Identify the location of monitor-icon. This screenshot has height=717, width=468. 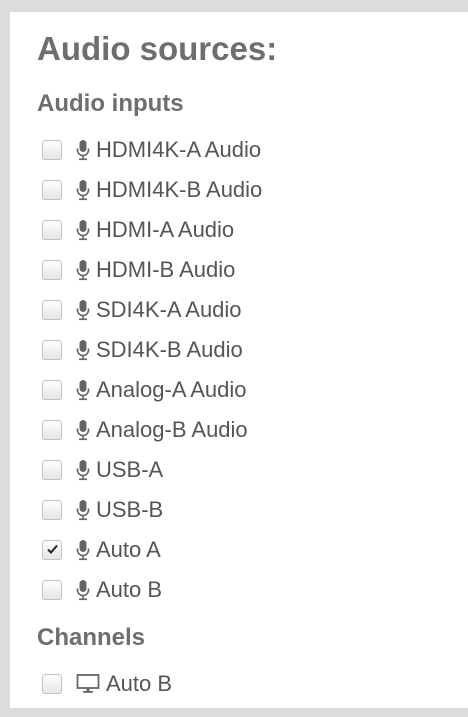
(88, 684).